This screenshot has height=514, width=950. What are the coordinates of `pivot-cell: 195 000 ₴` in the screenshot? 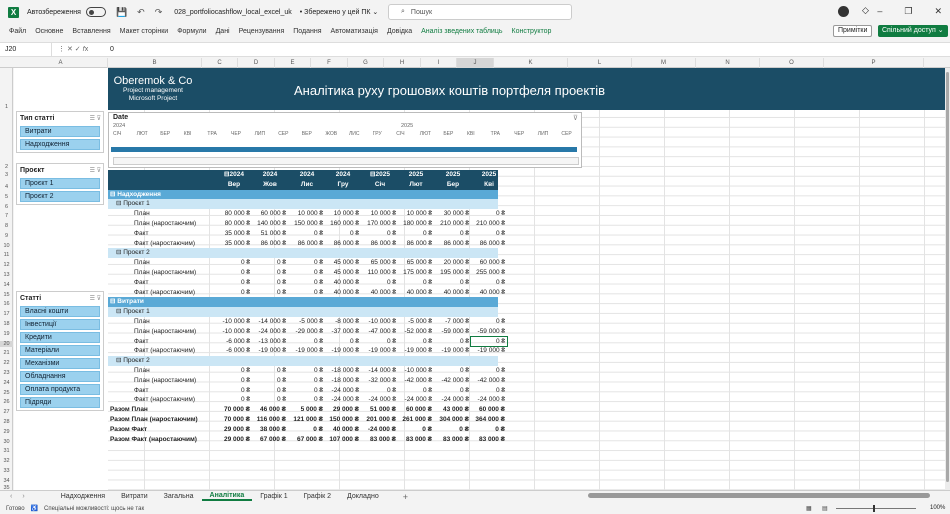 It's located at (453, 273).